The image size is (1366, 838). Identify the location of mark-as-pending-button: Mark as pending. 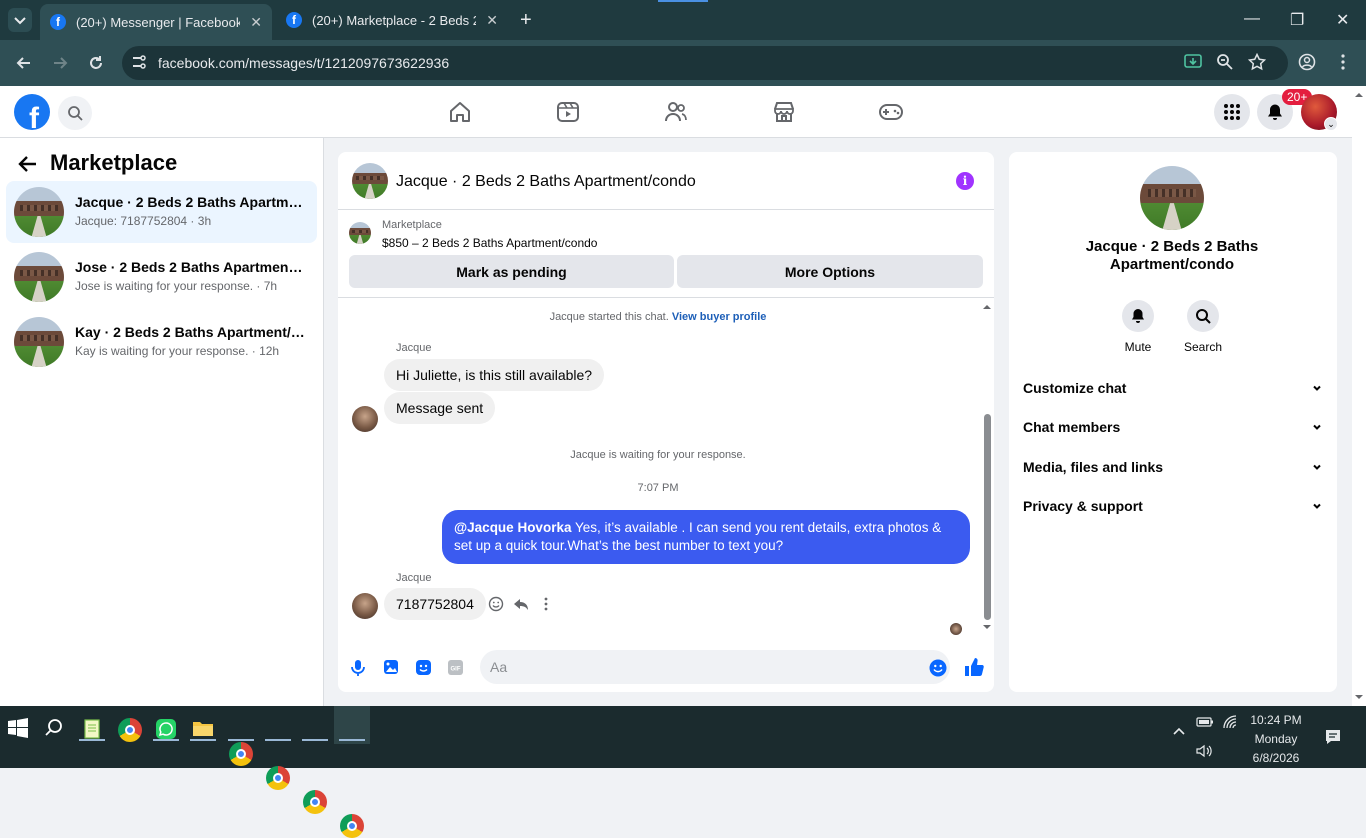
(511, 271).